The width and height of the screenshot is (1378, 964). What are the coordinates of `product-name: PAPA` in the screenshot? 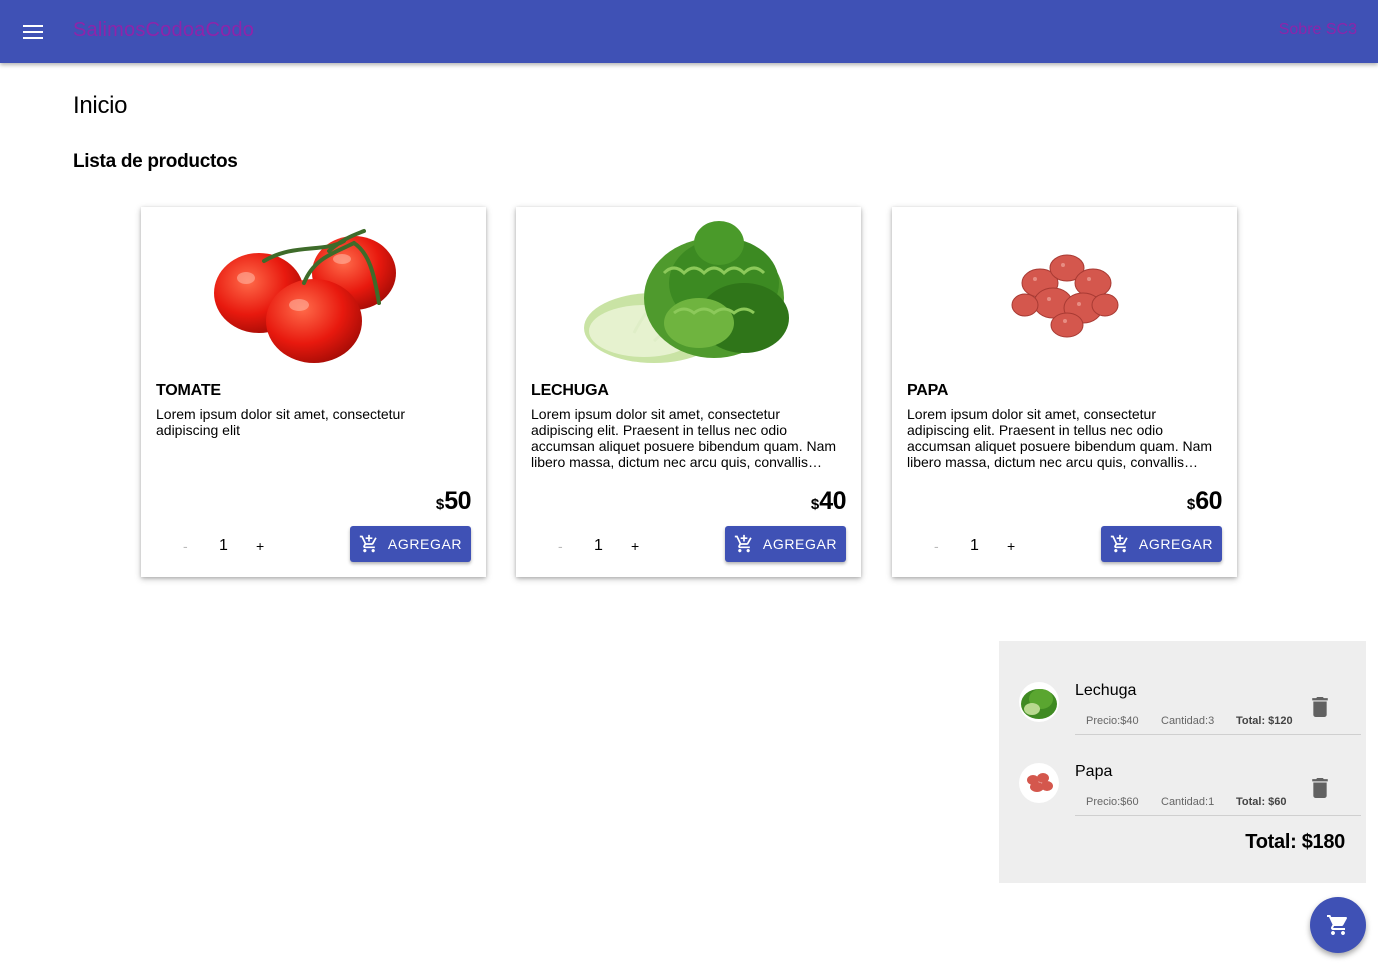 It's located at (928, 390).